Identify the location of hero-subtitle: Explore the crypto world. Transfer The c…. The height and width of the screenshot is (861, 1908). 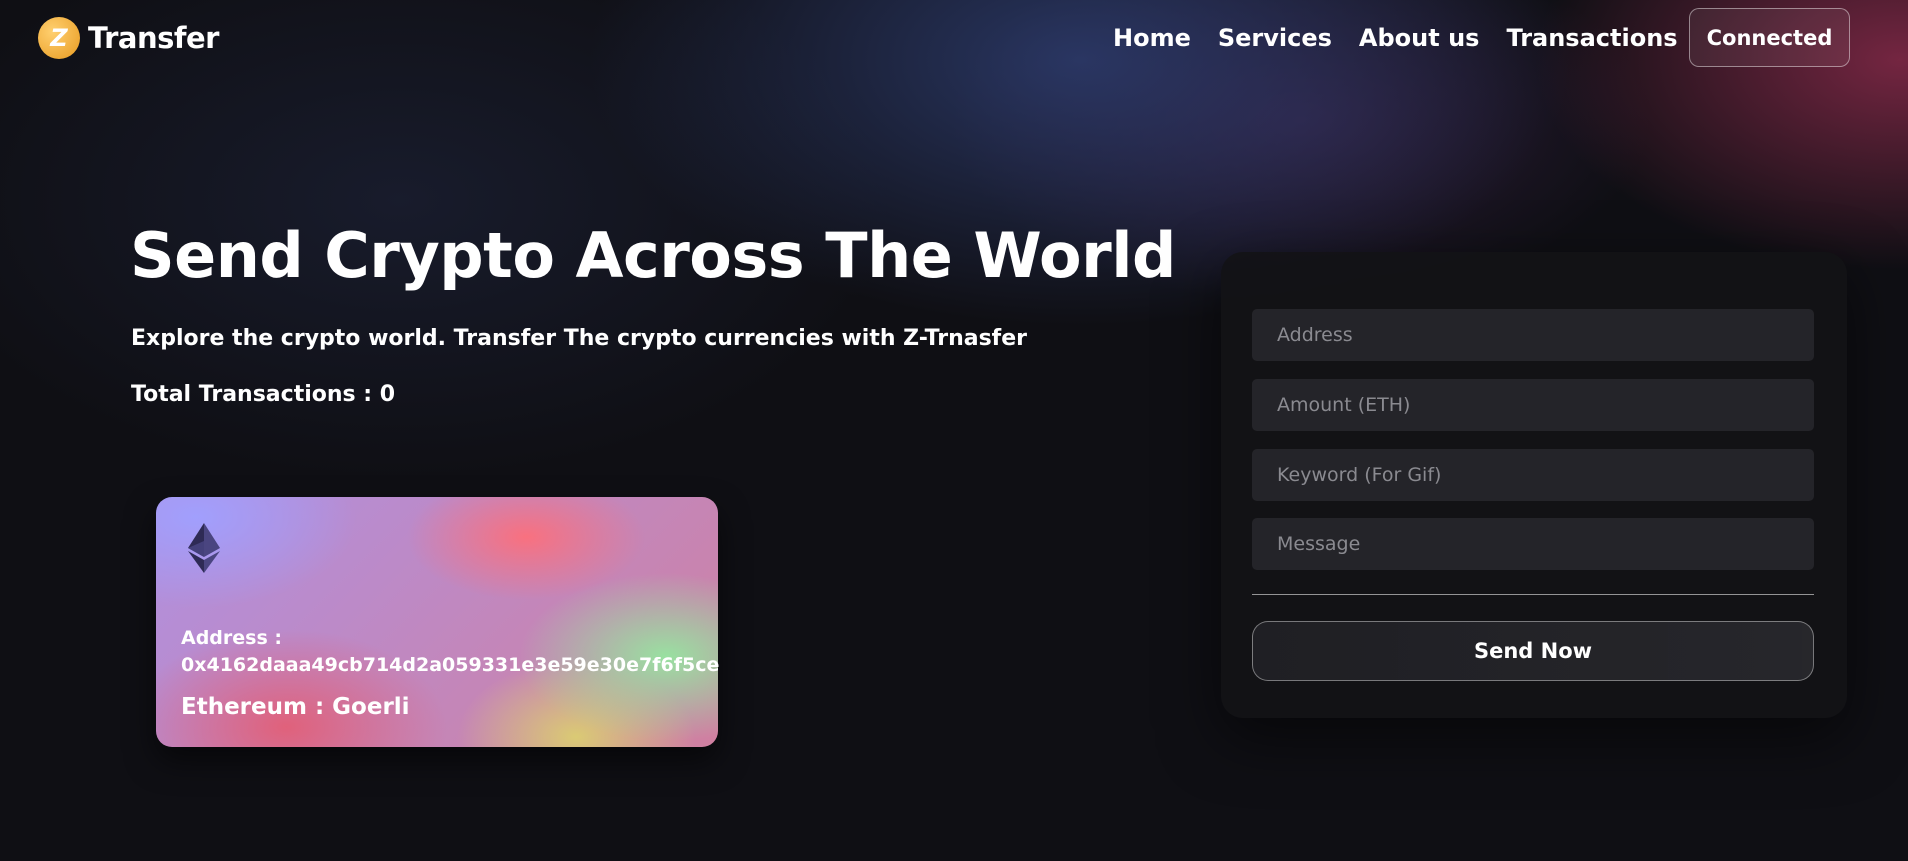
(579, 338).